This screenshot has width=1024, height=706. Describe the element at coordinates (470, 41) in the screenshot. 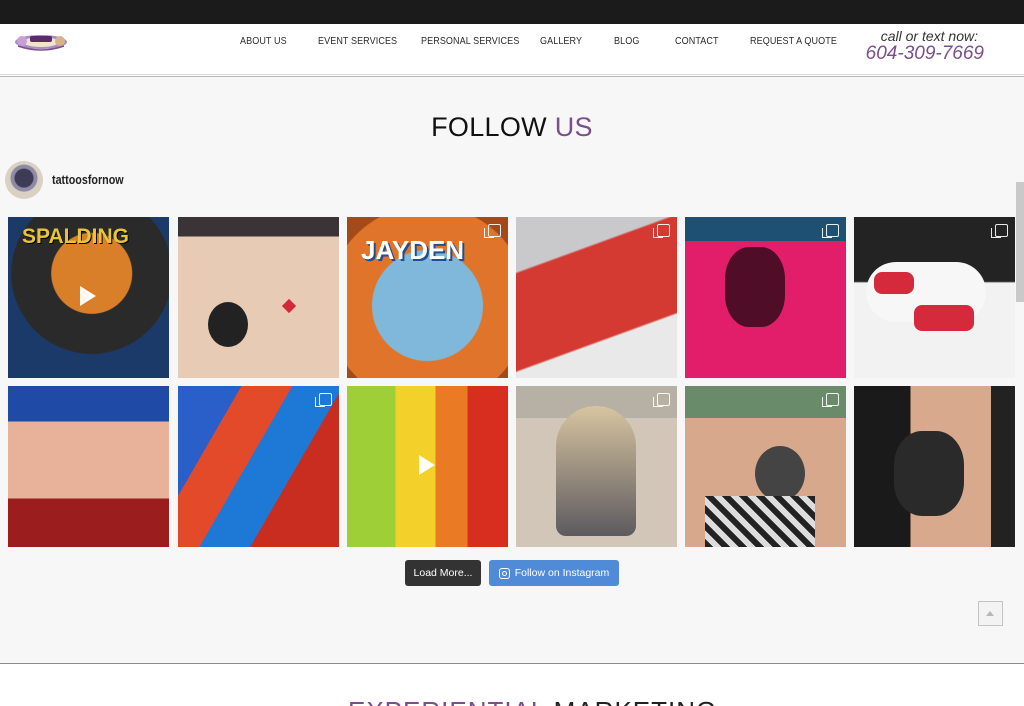

I see `nav-personal-services: PERSONAL SERVICES` at that location.